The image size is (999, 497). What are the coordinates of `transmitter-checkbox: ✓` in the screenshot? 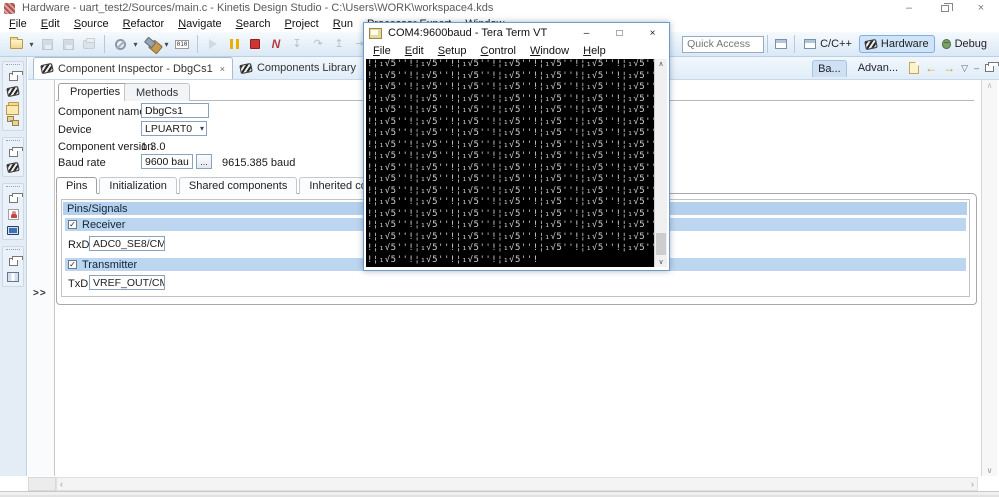 It's located at (72, 264).